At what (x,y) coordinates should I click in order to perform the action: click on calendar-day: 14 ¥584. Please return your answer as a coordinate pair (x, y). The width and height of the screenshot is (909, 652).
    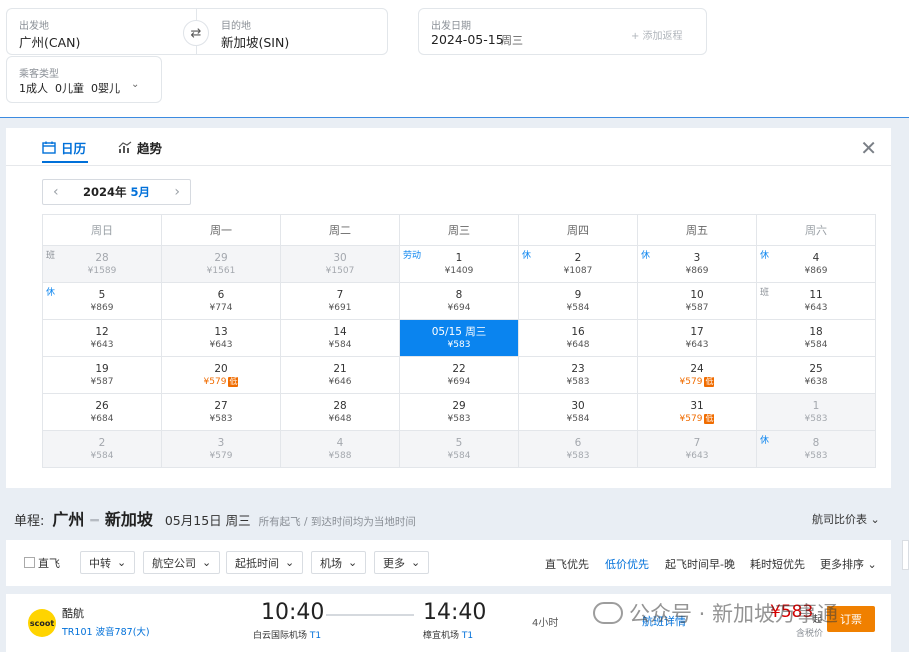
    Looking at the image, I should click on (340, 338).